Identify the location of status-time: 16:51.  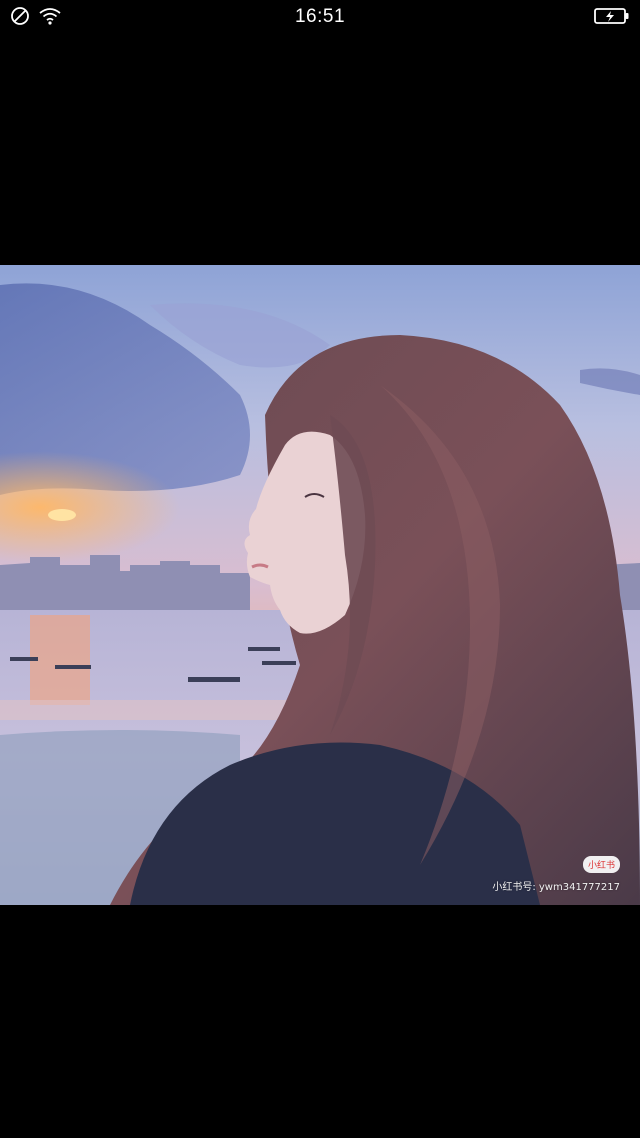
(320, 16).